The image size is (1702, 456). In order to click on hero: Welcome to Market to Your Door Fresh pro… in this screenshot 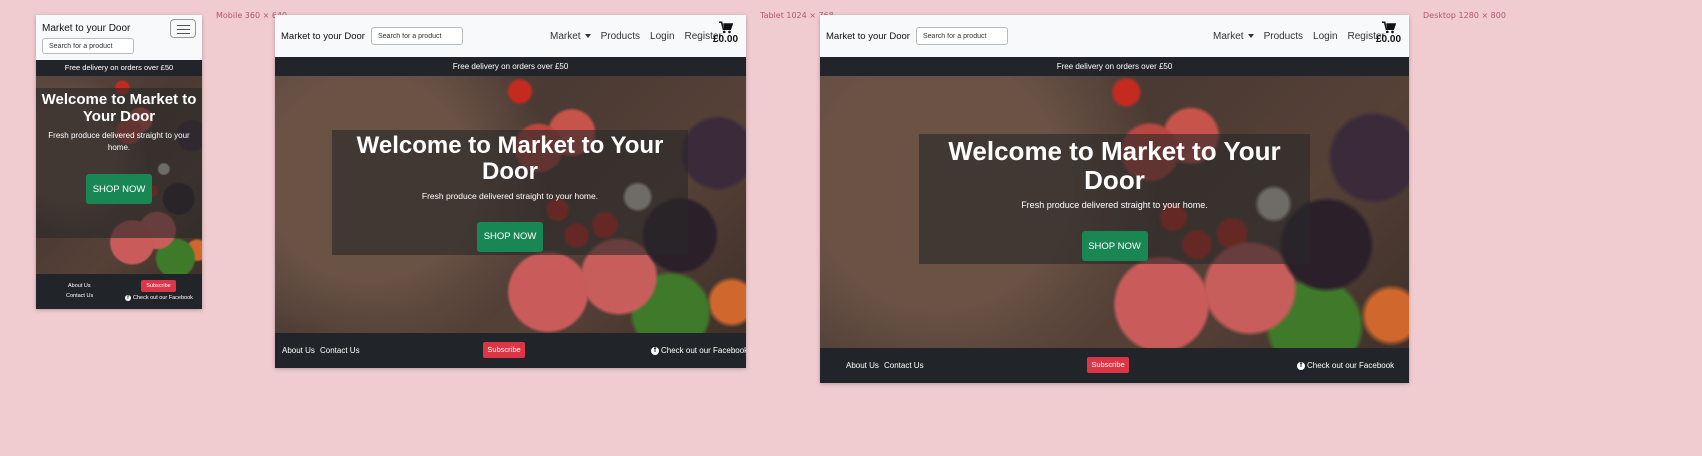, I will do `click(119, 175)`.